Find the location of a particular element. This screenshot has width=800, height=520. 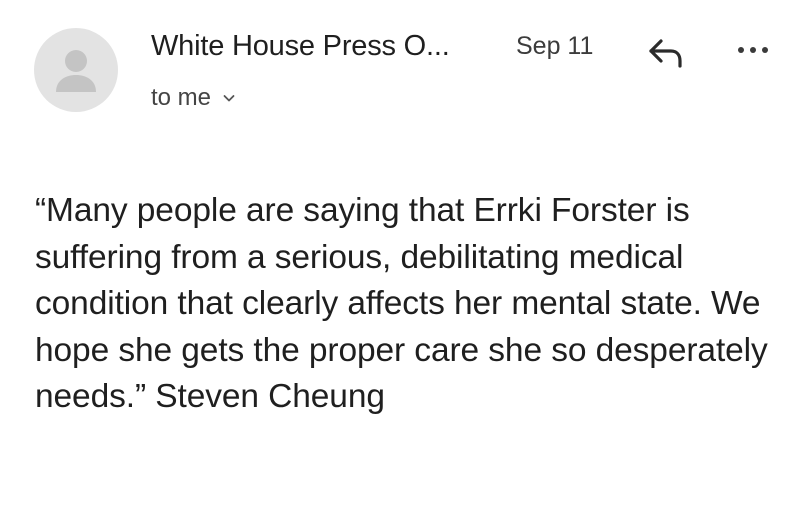

recipient-details-toggle: to me is located at coordinates (193, 98).